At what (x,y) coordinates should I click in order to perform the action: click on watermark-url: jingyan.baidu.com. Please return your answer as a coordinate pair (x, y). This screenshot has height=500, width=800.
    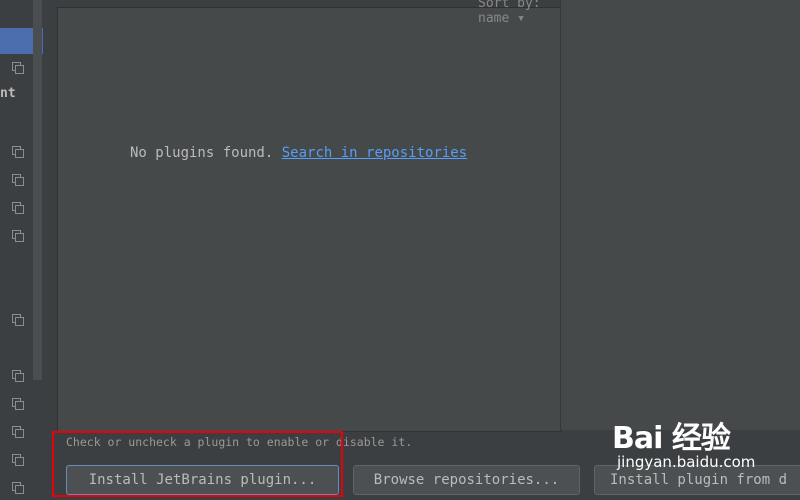
    Looking at the image, I should click on (686, 462).